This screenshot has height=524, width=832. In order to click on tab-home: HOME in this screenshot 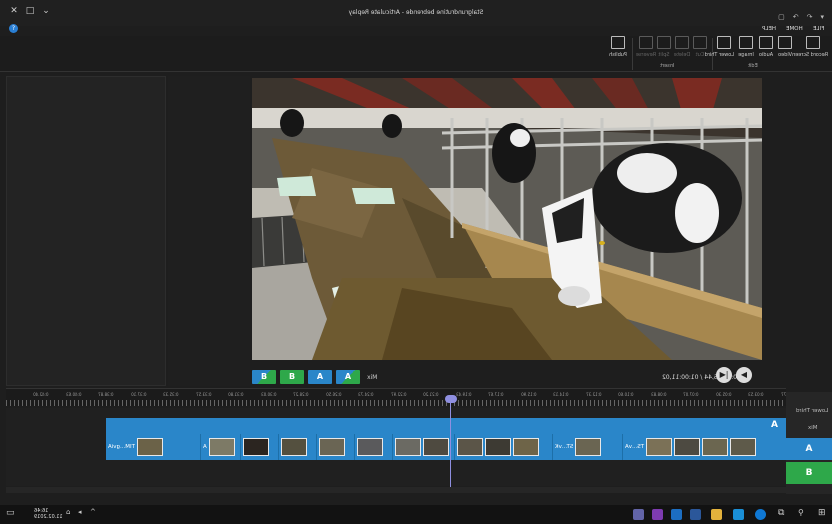, I will do `click(794, 31)`.